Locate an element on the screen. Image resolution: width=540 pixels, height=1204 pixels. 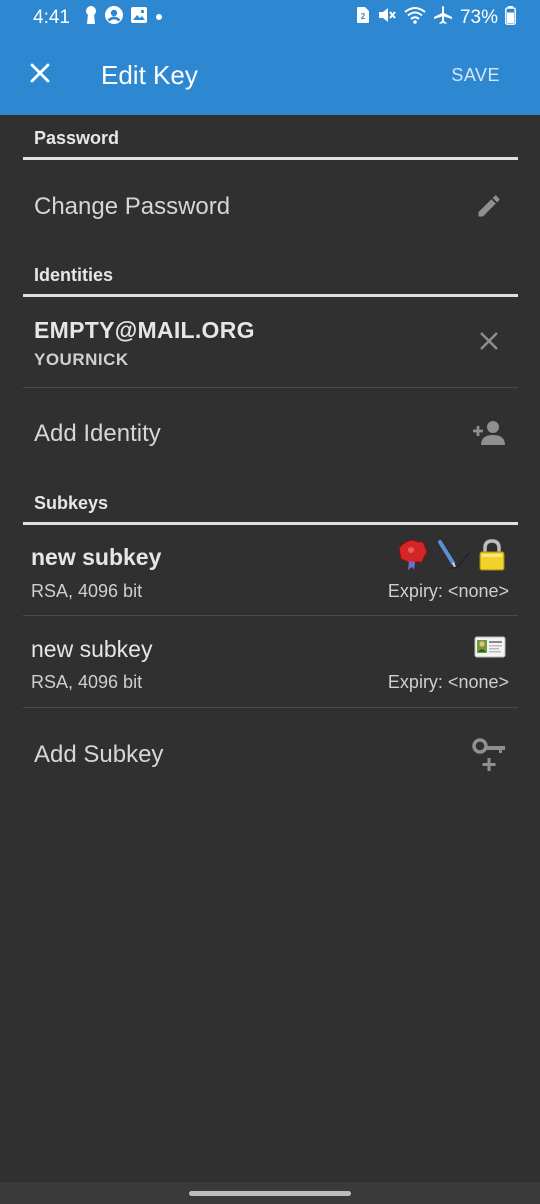
remove-identity-button is located at coordinates (489, 343).